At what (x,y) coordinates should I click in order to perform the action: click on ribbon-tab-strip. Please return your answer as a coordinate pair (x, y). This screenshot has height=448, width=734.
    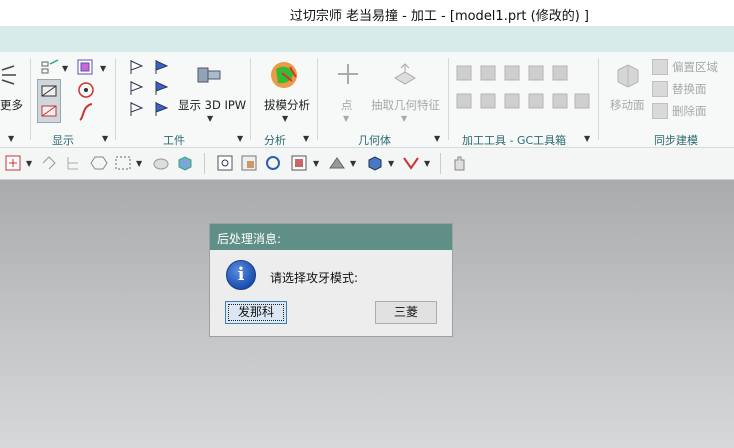
    Looking at the image, I should click on (367, 39).